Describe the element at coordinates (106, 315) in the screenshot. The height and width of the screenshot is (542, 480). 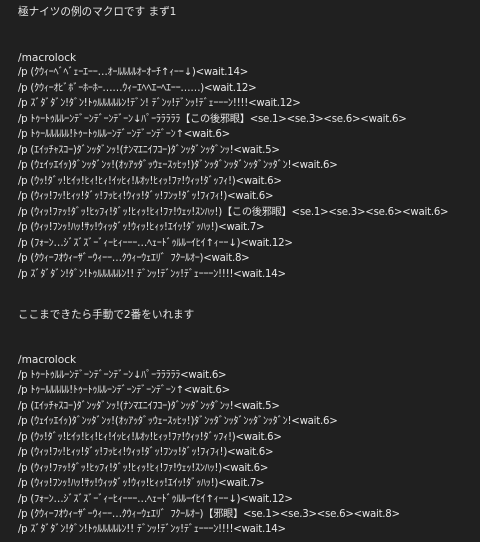
I see `instruction-note: ここまできたら手動で2番をいれます` at that location.